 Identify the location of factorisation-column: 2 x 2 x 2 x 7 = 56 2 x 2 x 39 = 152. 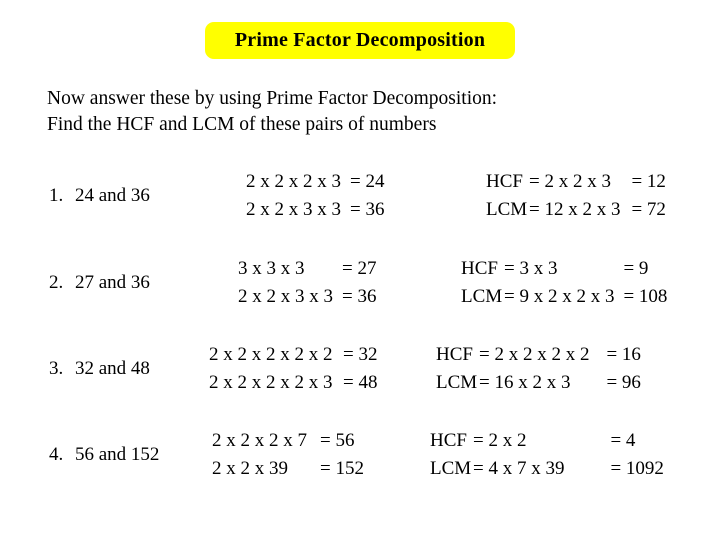
(288, 455).